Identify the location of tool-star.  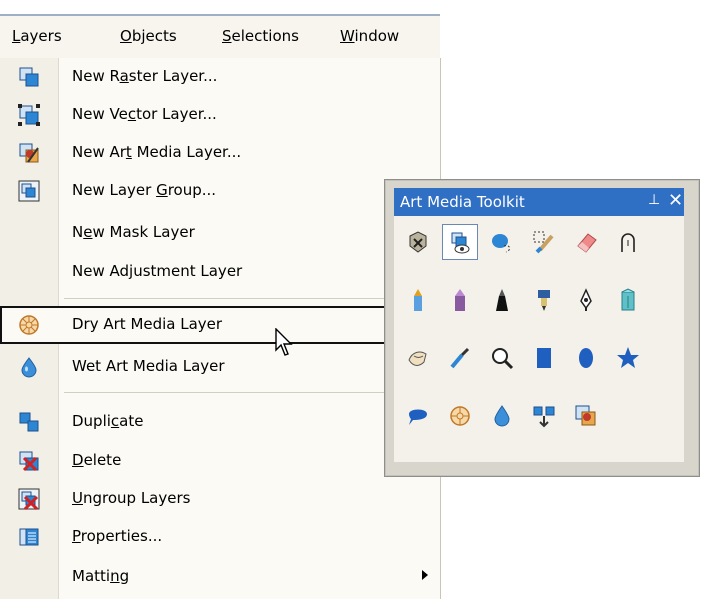
(628, 358).